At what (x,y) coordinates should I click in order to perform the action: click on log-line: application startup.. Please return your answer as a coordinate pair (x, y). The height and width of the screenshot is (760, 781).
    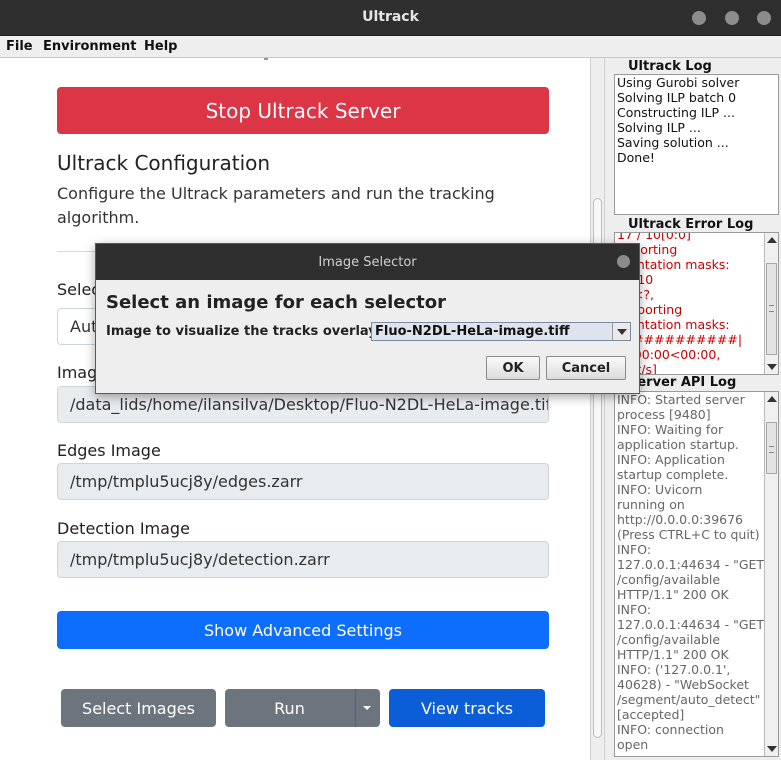
    Looking at the image, I should click on (678, 444).